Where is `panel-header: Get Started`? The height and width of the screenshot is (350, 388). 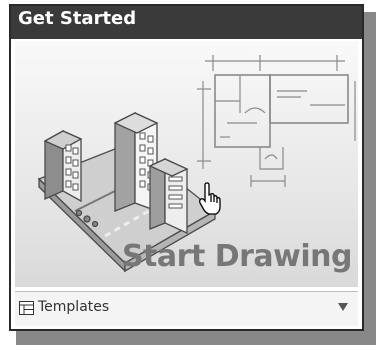 panel-header: Get Started is located at coordinates (186, 22).